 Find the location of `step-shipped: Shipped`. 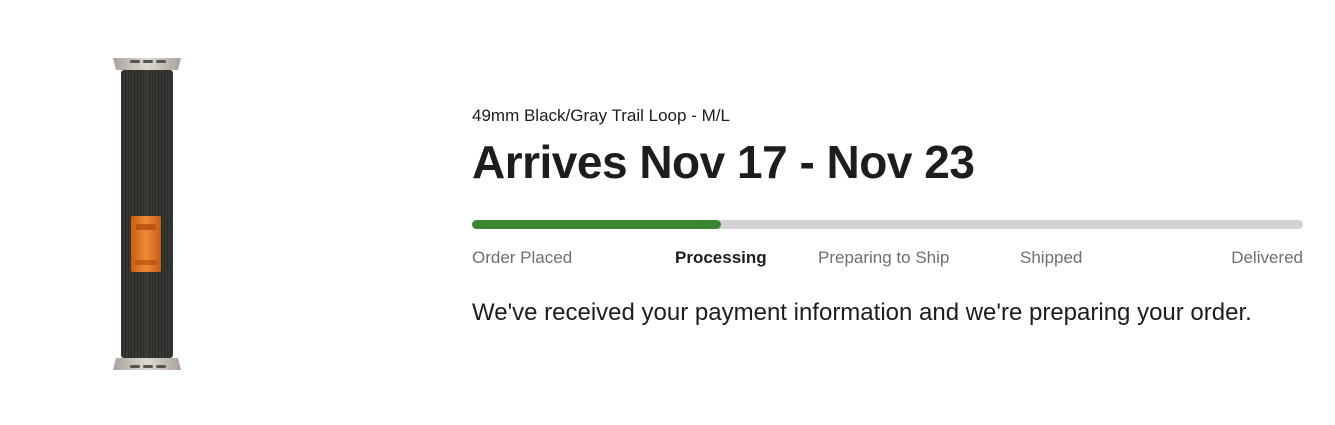

step-shipped: Shipped is located at coordinates (1051, 257).